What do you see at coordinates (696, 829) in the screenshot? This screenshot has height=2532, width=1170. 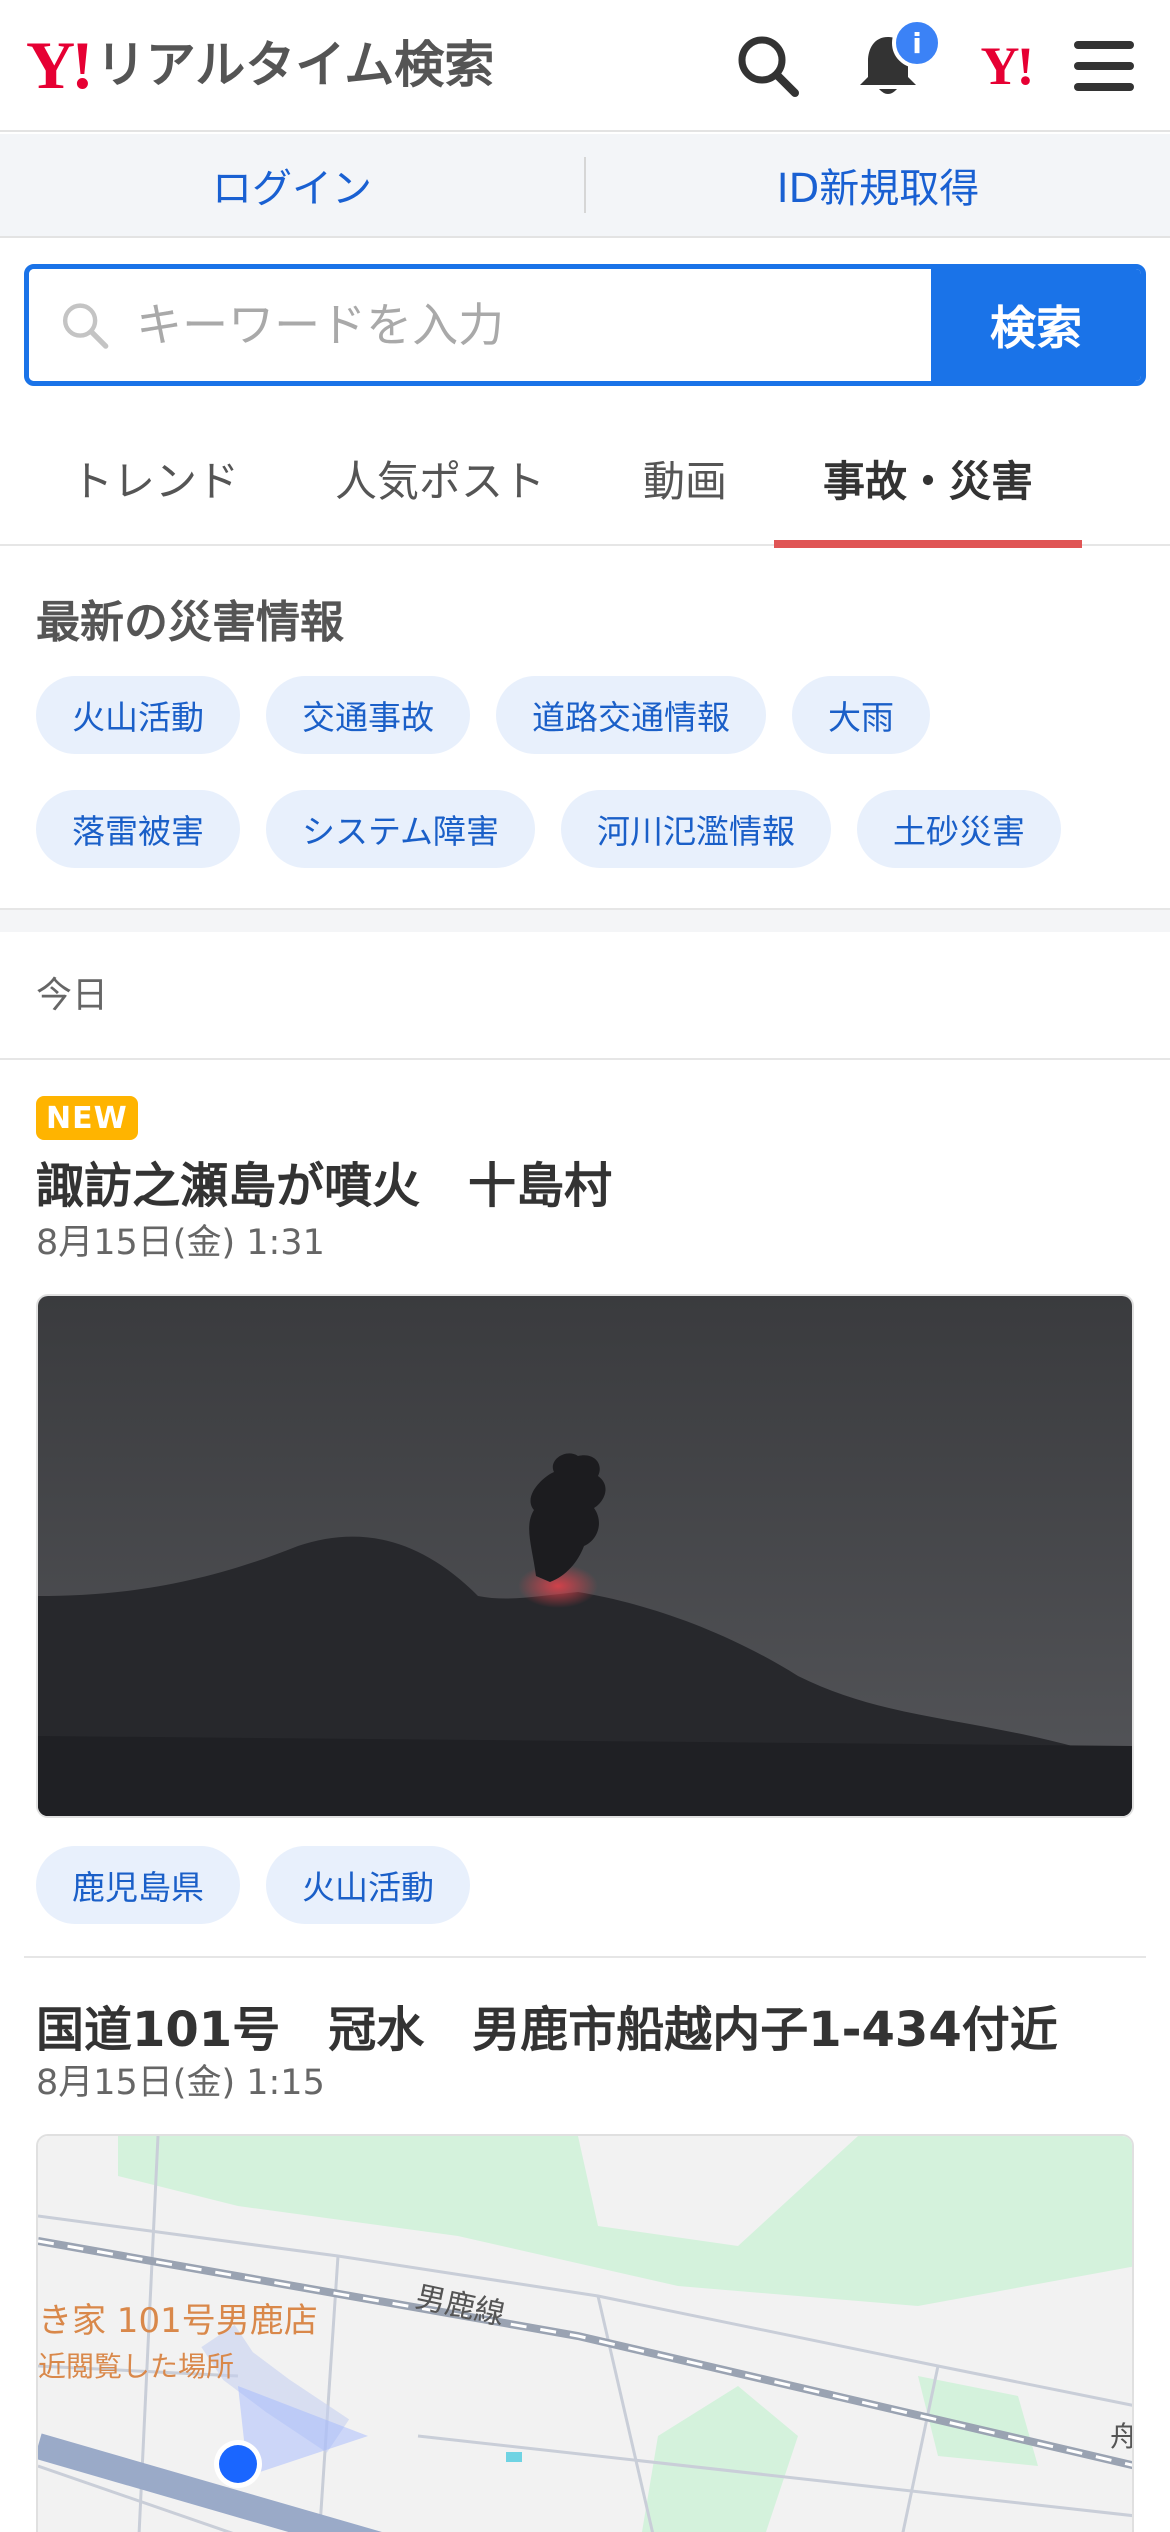 I see `chip-river-flood: 河川氾濫情報` at bounding box center [696, 829].